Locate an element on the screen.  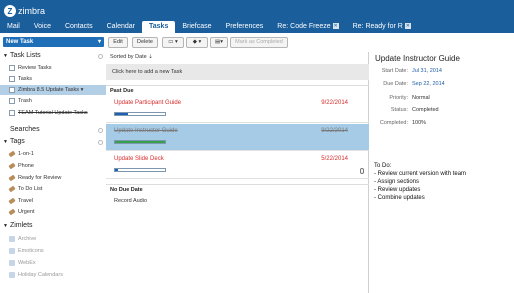
sidebar-item-zimlet: Emoticons is located at coordinates (53, 251).